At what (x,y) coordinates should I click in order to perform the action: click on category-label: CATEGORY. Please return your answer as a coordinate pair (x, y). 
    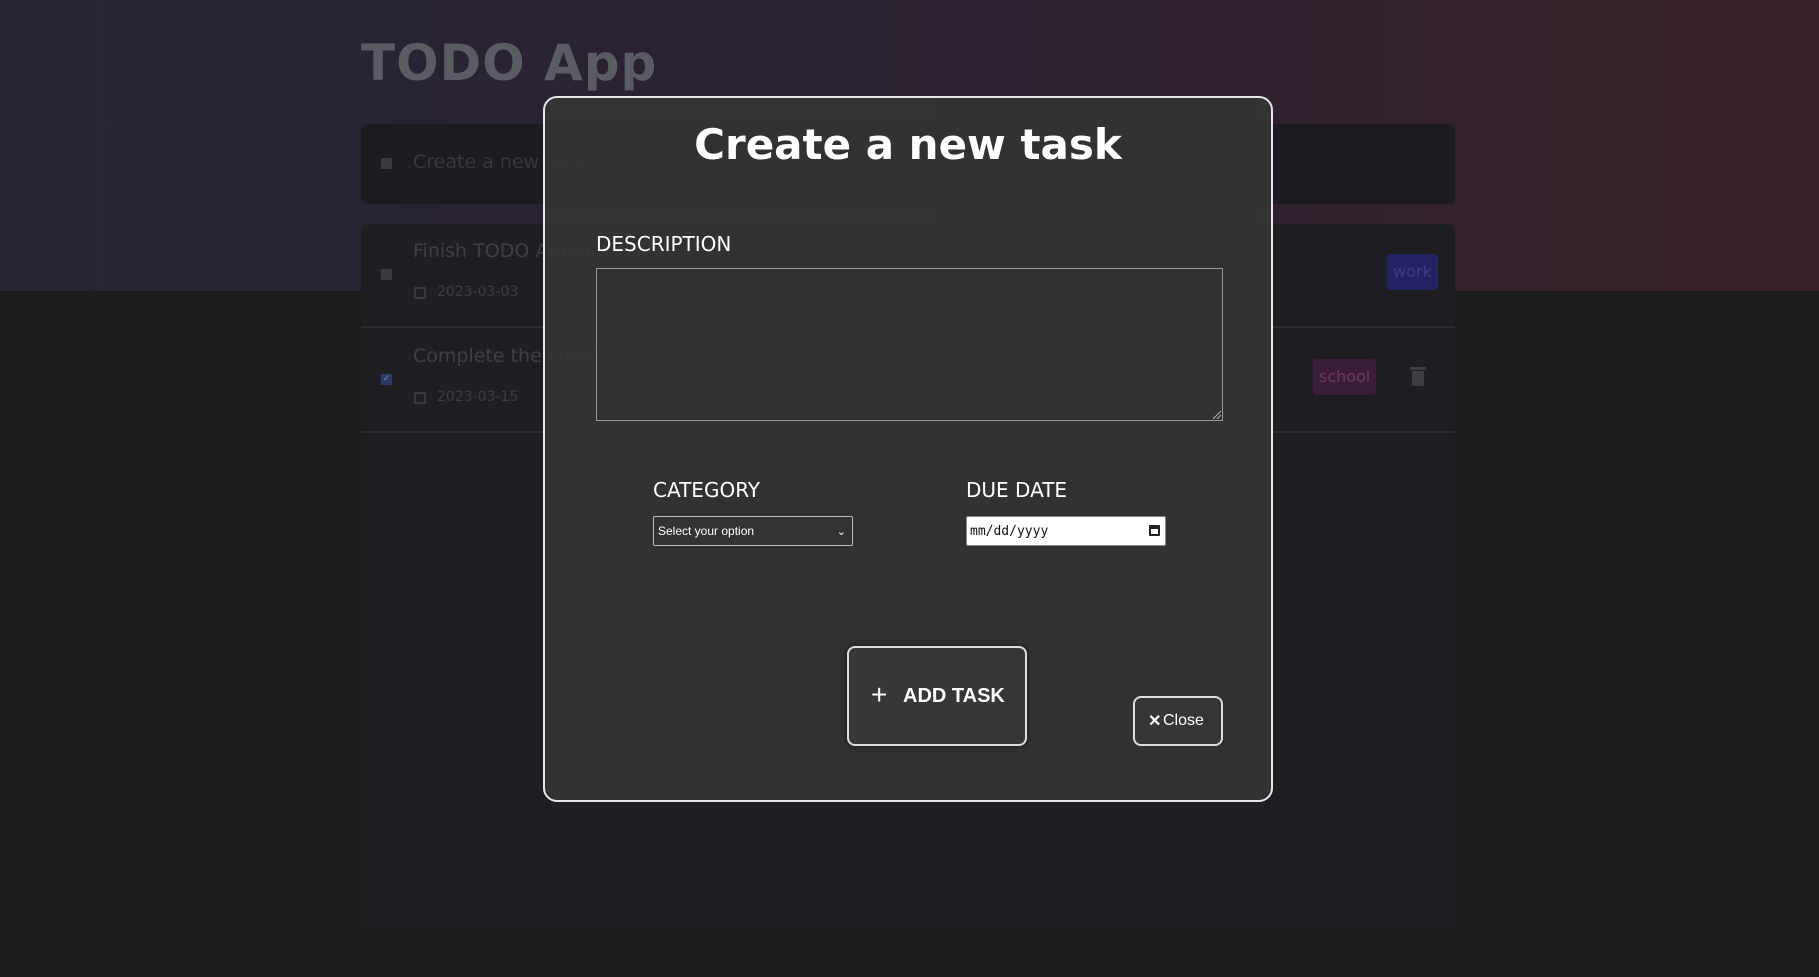
    Looking at the image, I should click on (707, 490).